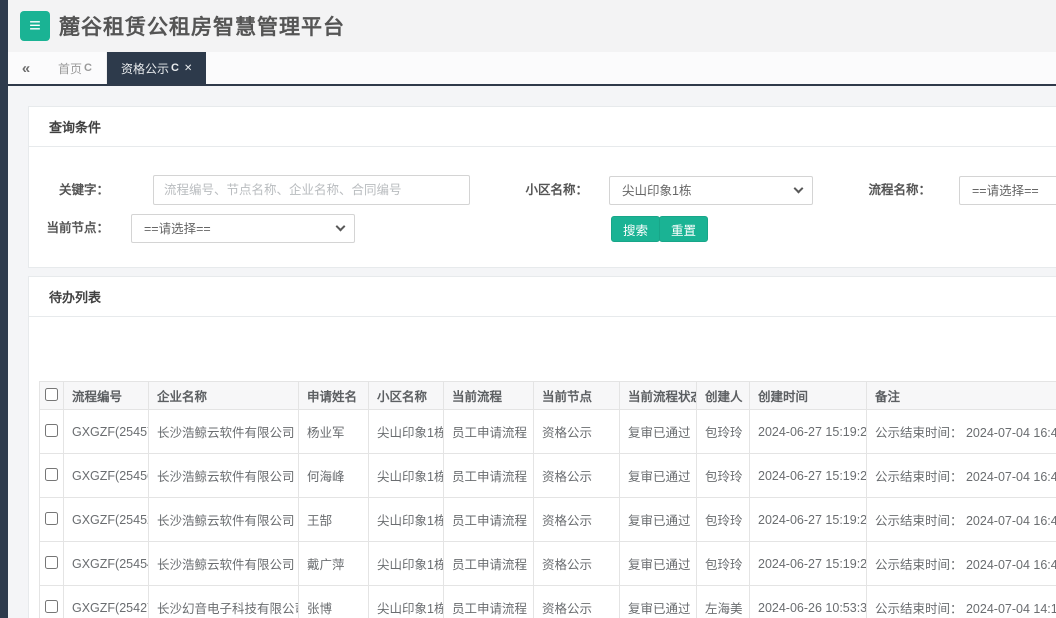 The width and height of the screenshot is (1056, 618). Describe the element at coordinates (4, 309) in the screenshot. I see `collapsed-sidebar` at that location.